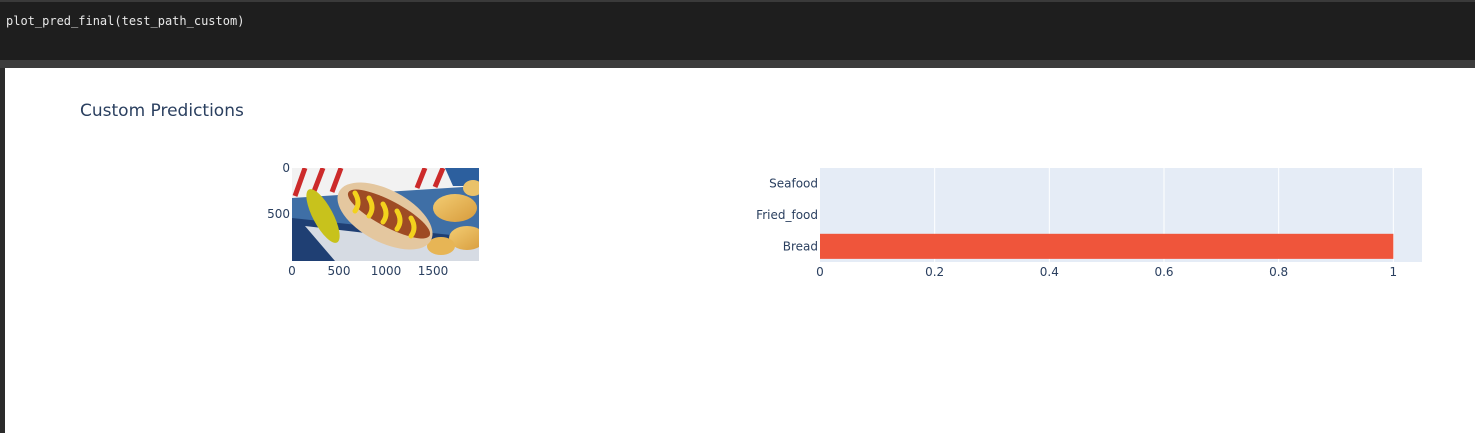 The height and width of the screenshot is (433, 1475). Describe the element at coordinates (278, 214) in the screenshot. I see `img-y-tick: 500` at that location.